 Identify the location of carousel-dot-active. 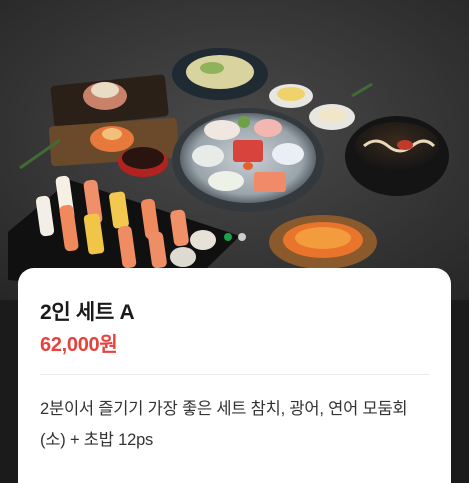
(227, 237).